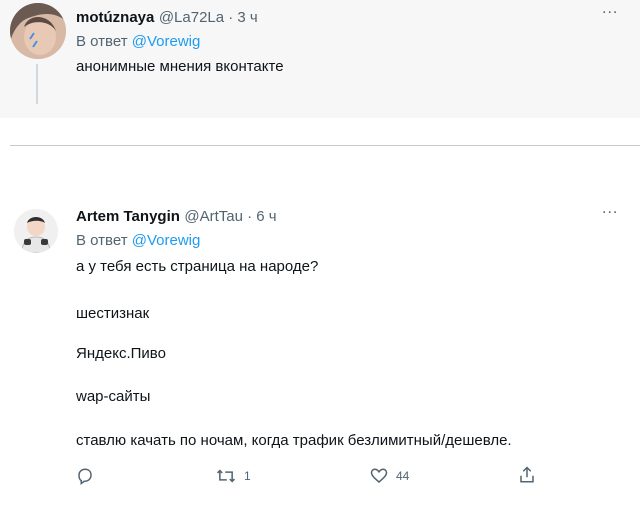 The height and width of the screenshot is (519, 640). I want to click on tweet1-header: motúznaya @La72La · 3 ч, so click(167, 17).